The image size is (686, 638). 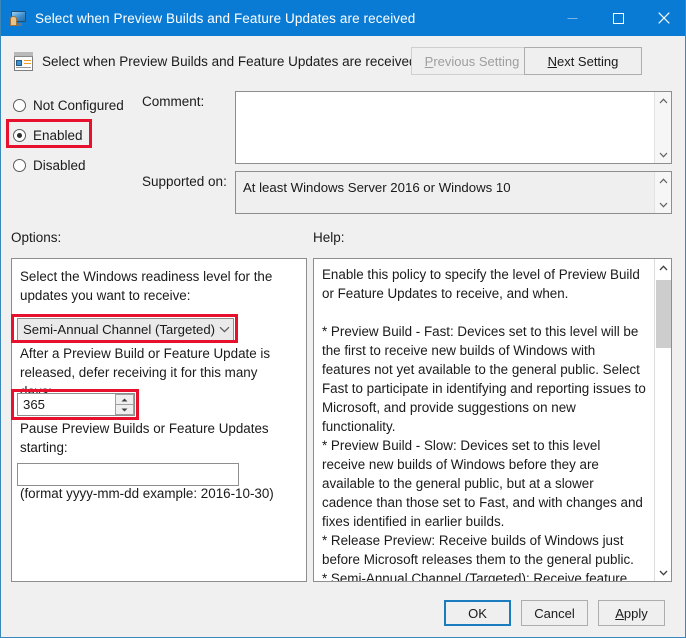 I want to click on spinner-down-icon, so click(x=124, y=410).